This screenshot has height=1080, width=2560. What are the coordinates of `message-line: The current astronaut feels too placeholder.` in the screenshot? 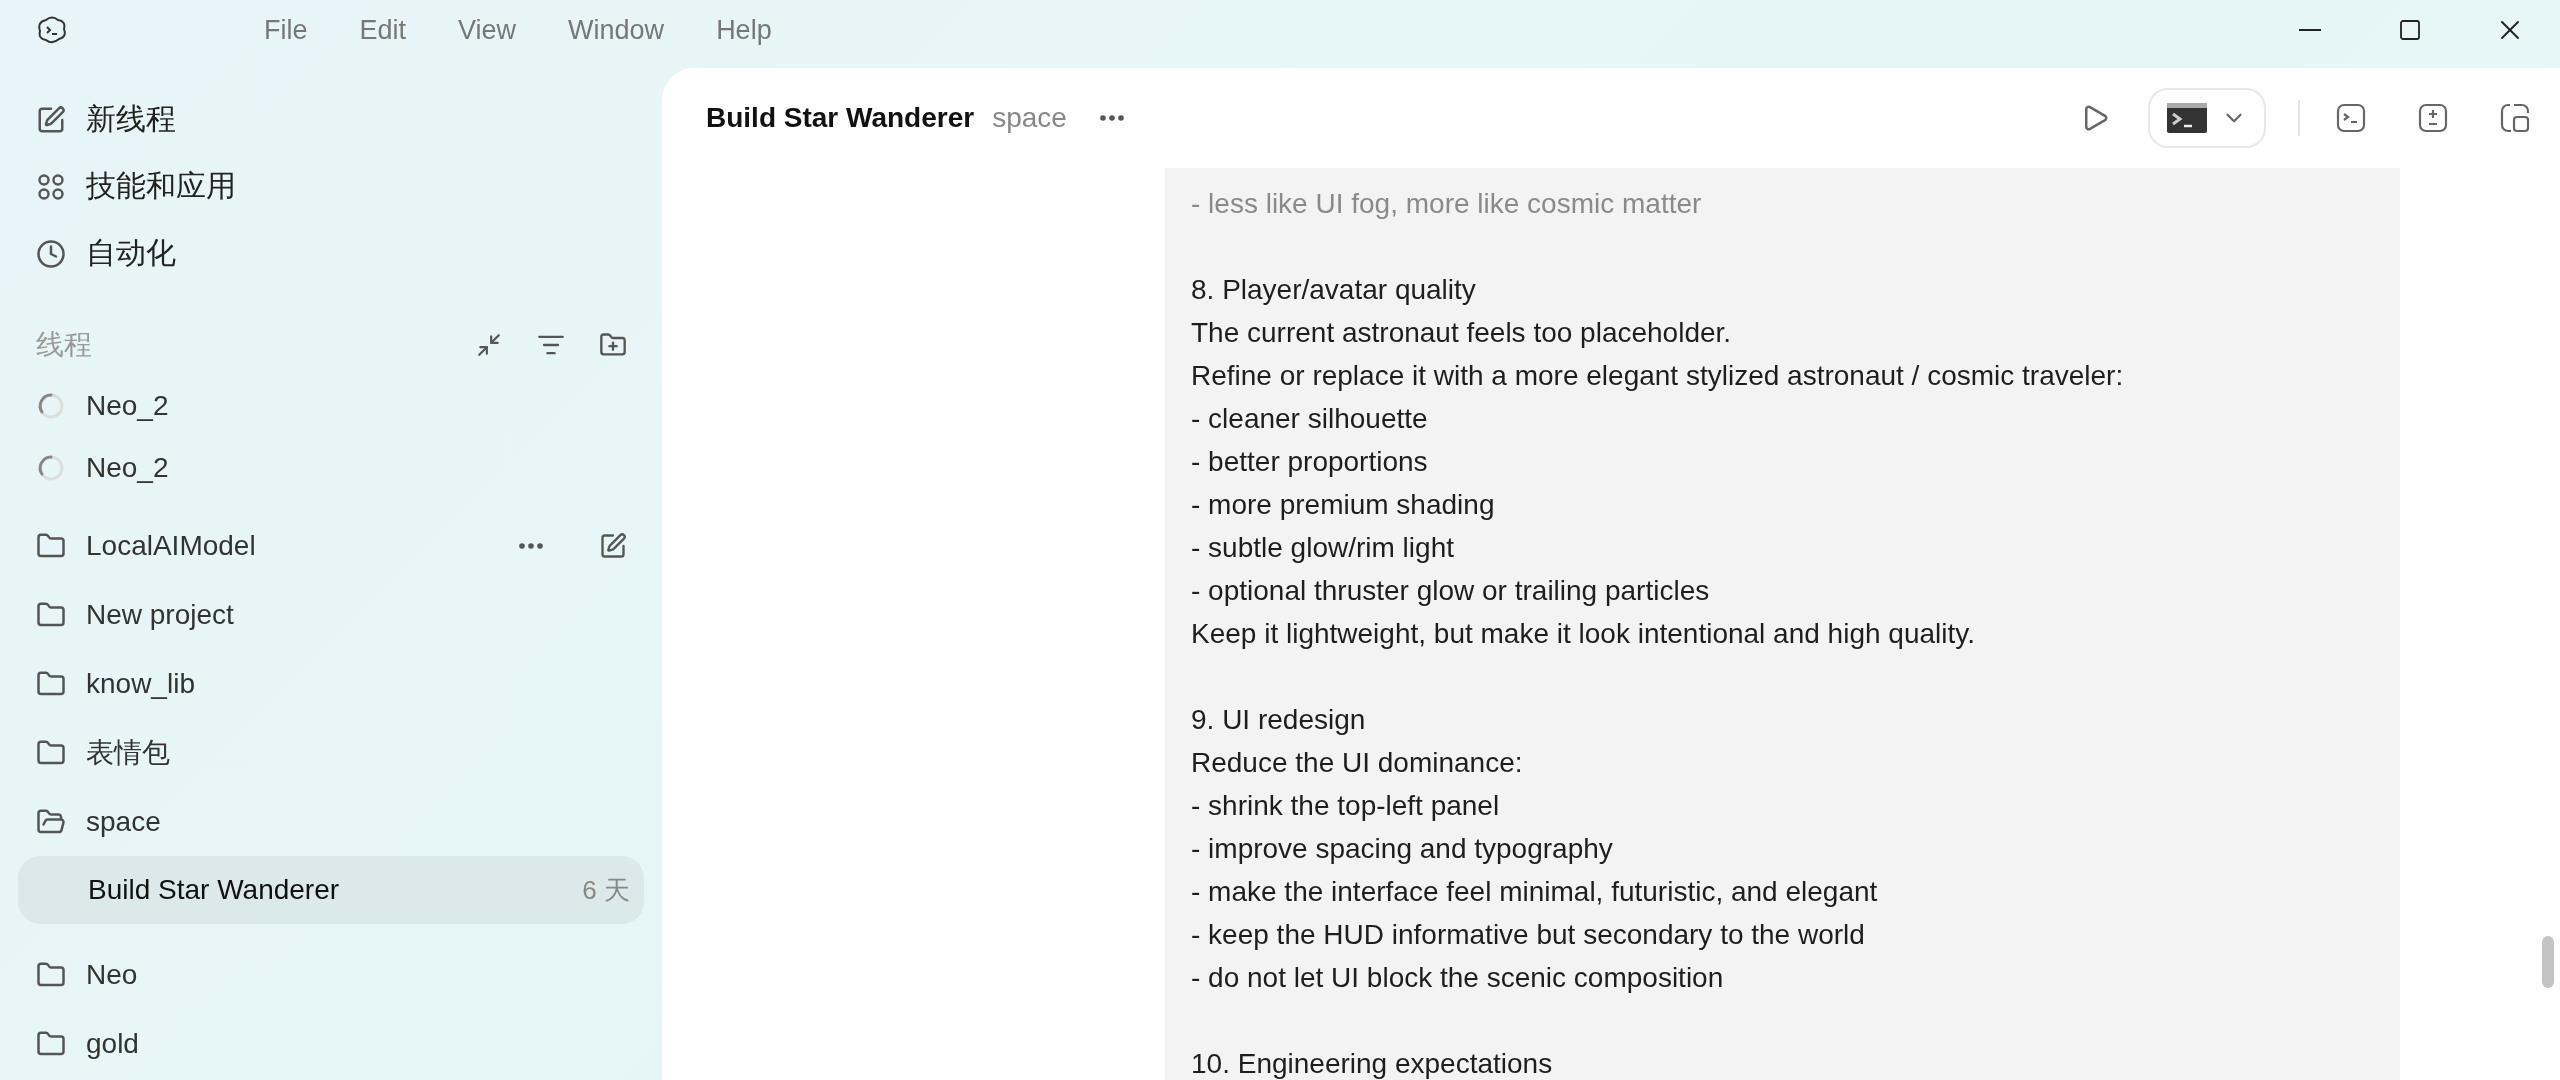 It's located at (1462, 333).